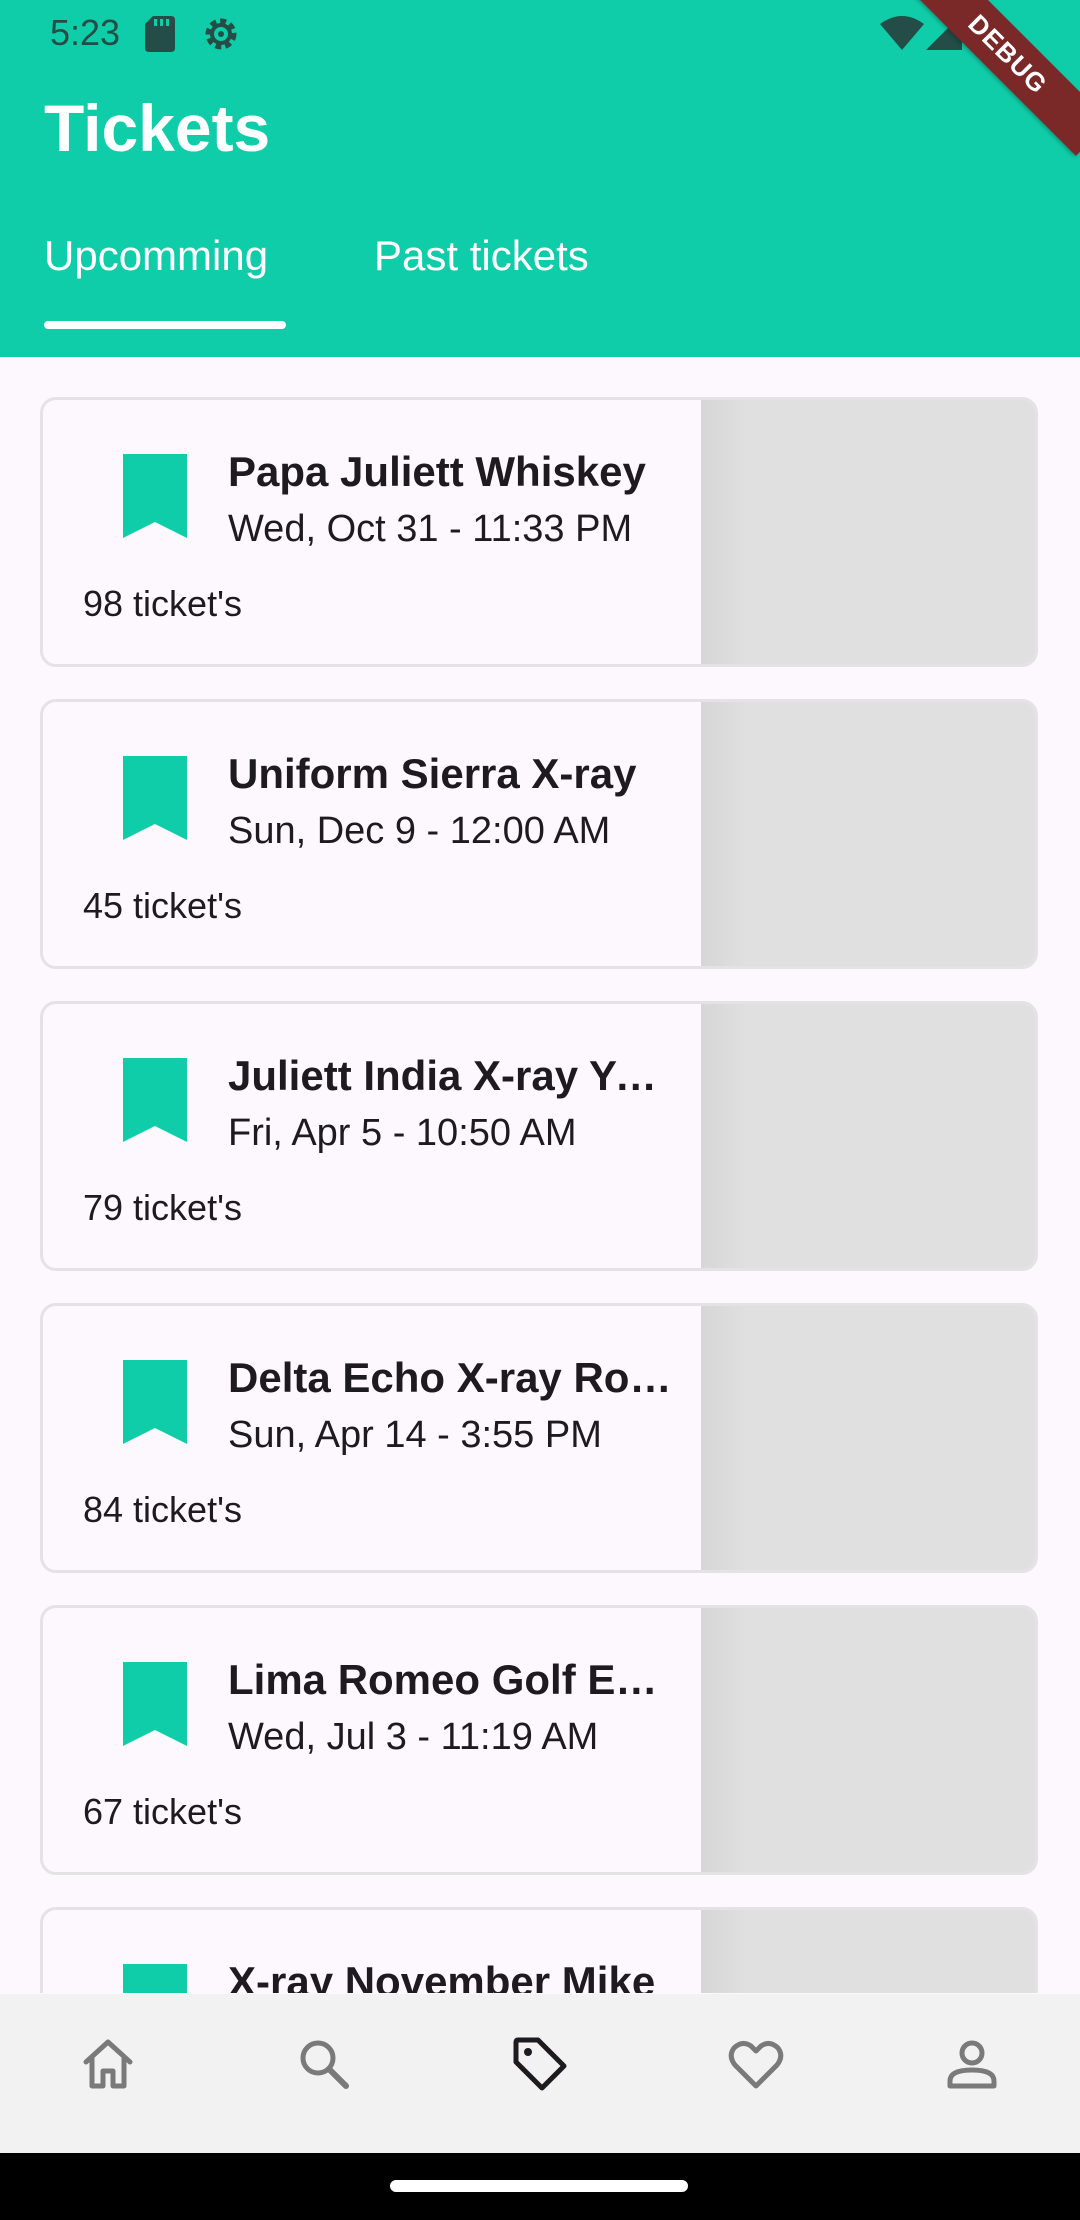 The image size is (1080, 2220). What do you see at coordinates (157, 128) in the screenshot?
I see `page-title: Tickets` at bounding box center [157, 128].